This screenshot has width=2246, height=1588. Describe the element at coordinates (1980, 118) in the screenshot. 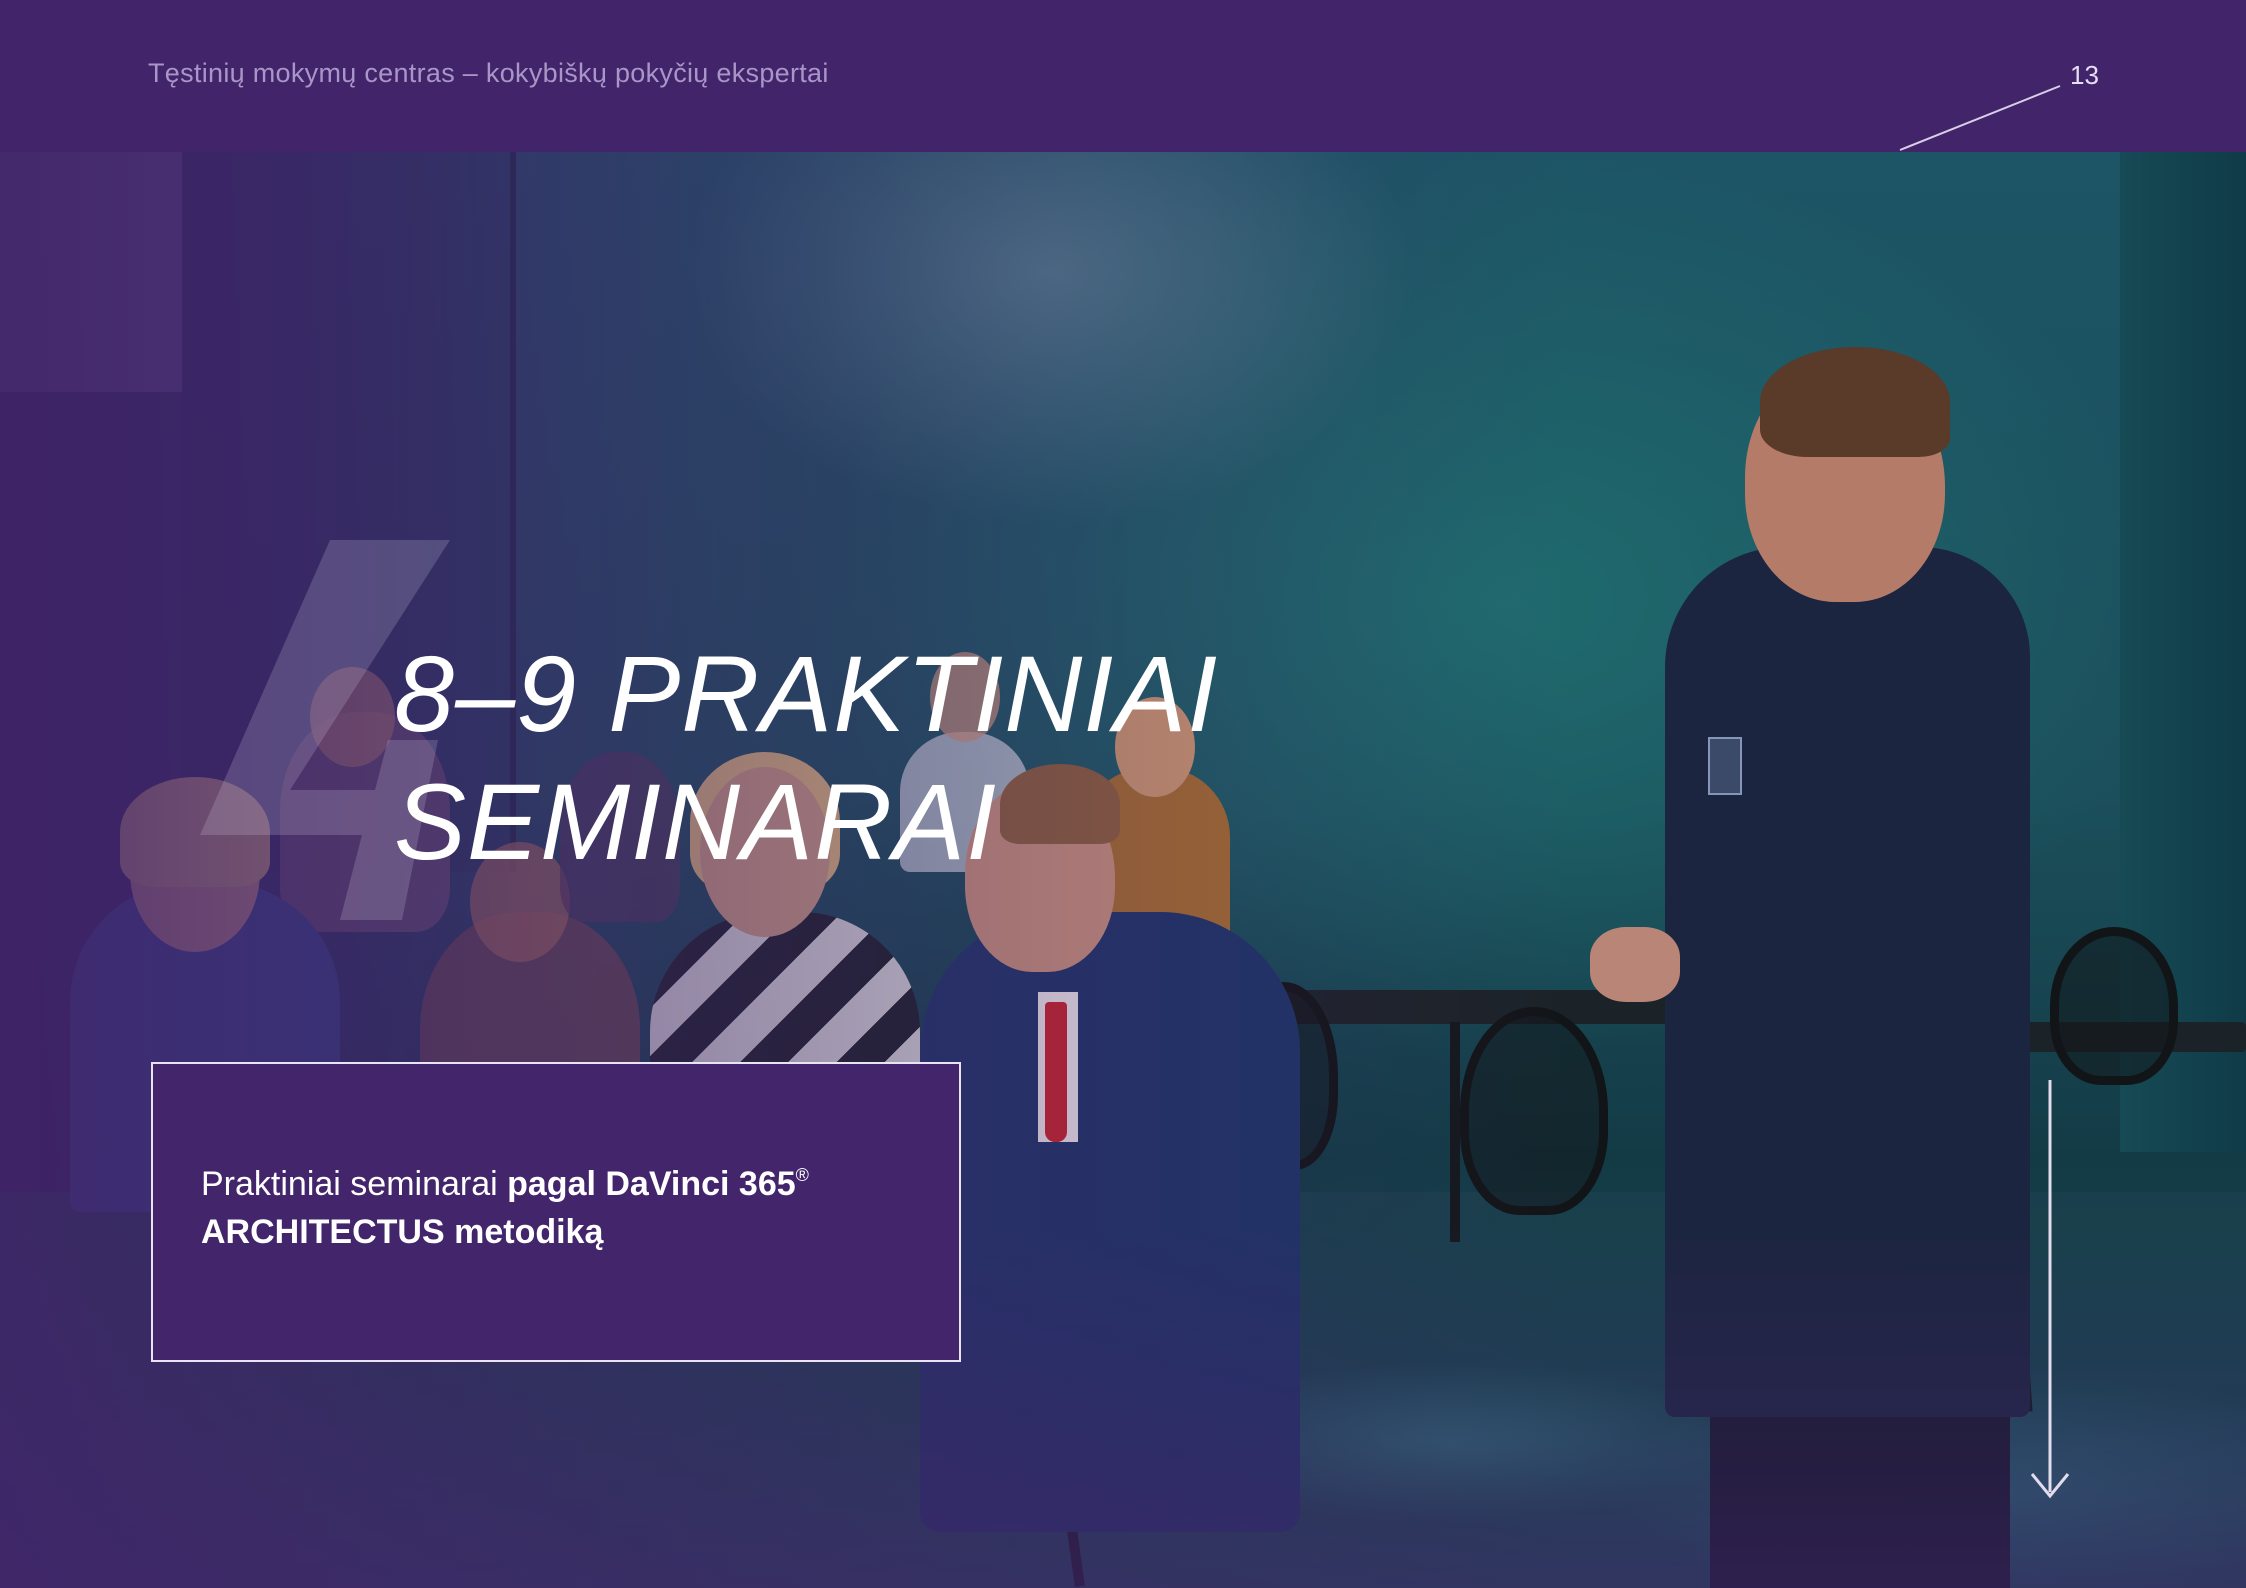

I see `diagonal-line-icon` at that location.